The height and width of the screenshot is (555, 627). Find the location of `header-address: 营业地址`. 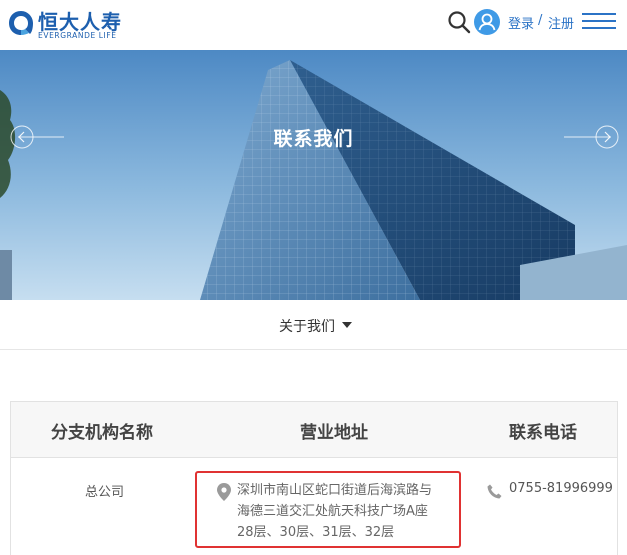

header-address: 营业地址 is located at coordinates (334, 433).